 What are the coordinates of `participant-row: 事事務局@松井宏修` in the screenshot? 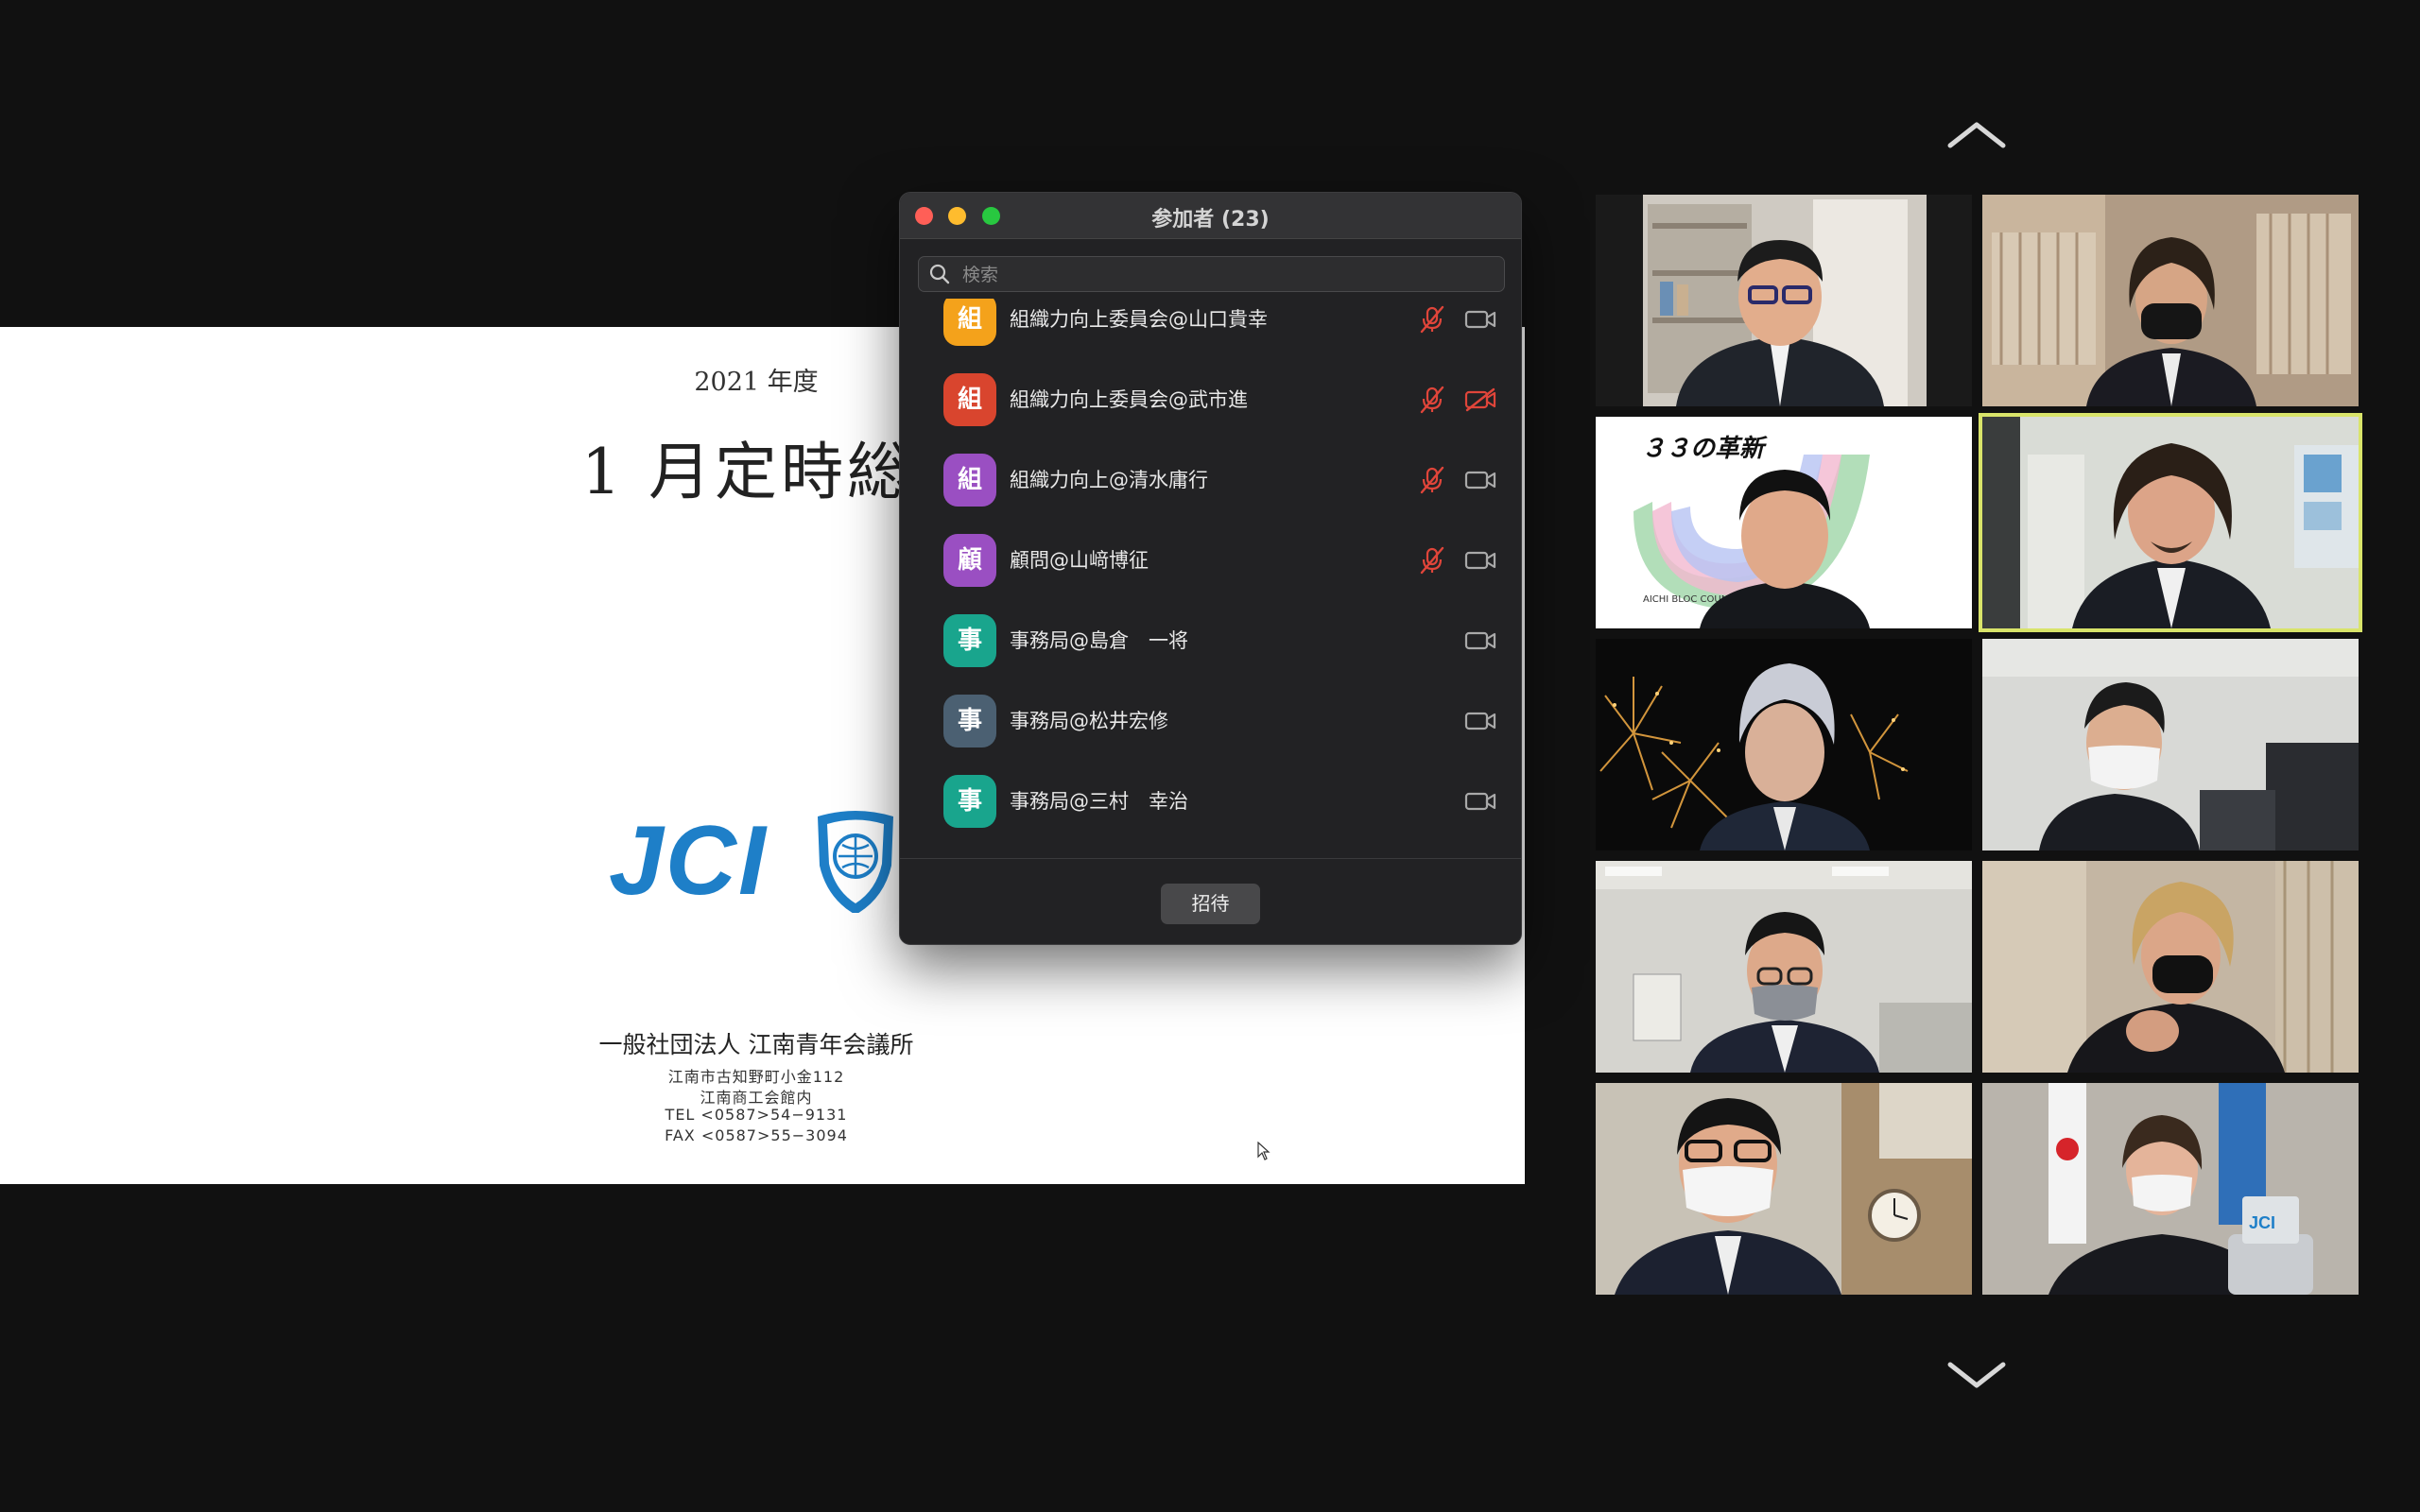 It's located at (1210, 720).